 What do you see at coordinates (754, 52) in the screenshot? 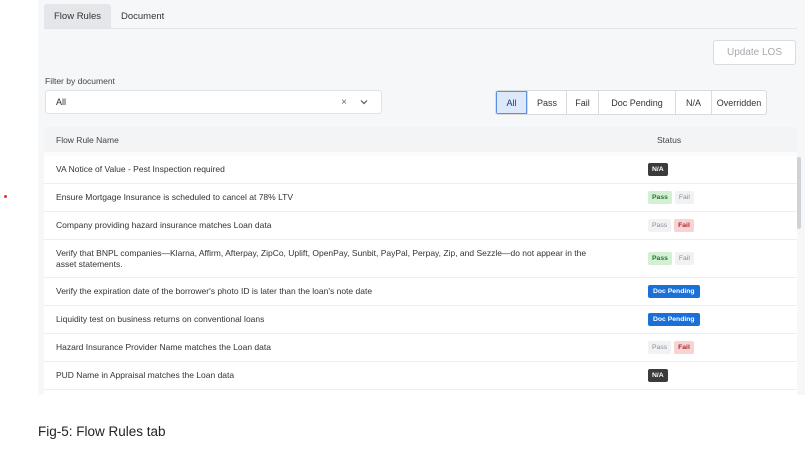
I see `update-los-button: Update LOS` at bounding box center [754, 52].